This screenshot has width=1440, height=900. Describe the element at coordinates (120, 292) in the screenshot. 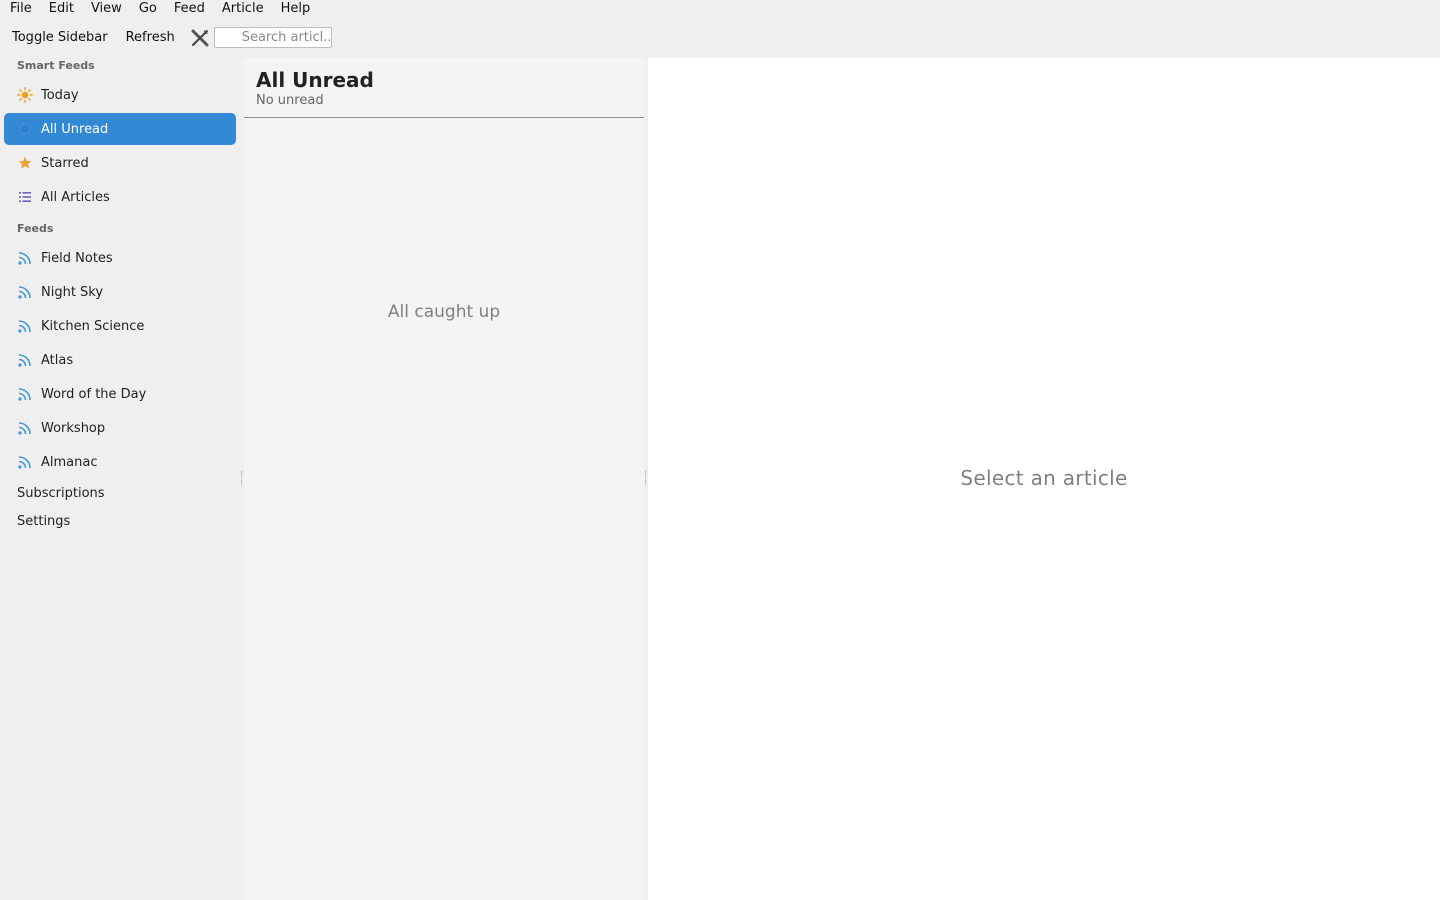

I see `sidebar-item-night-sky: Night Sky` at that location.